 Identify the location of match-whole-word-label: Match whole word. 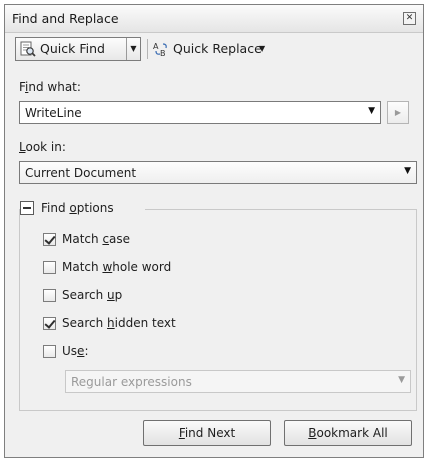
(116, 267).